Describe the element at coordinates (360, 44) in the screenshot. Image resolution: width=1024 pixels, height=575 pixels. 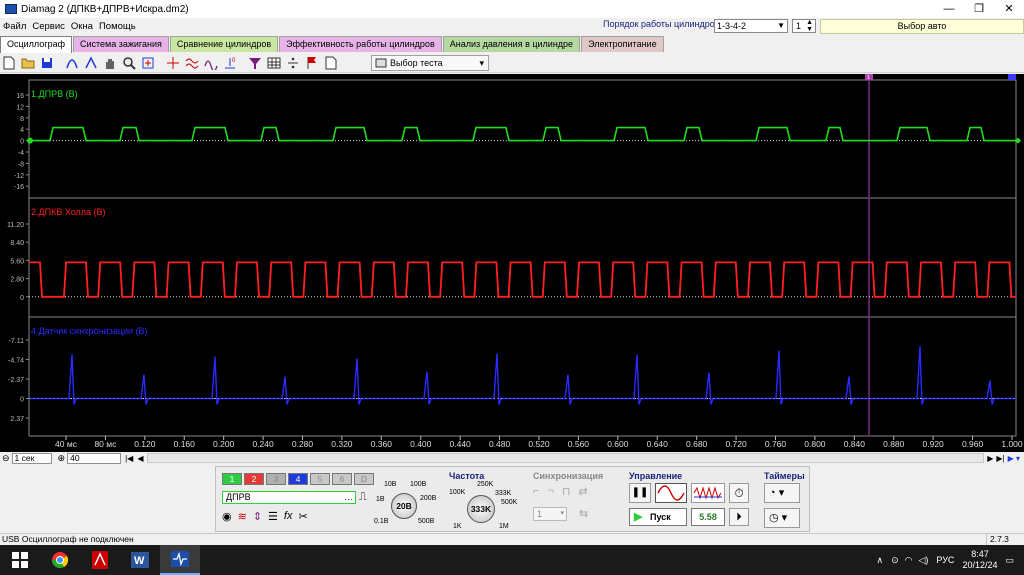
I see `tab-3: Эффективность работы цилиндров` at that location.